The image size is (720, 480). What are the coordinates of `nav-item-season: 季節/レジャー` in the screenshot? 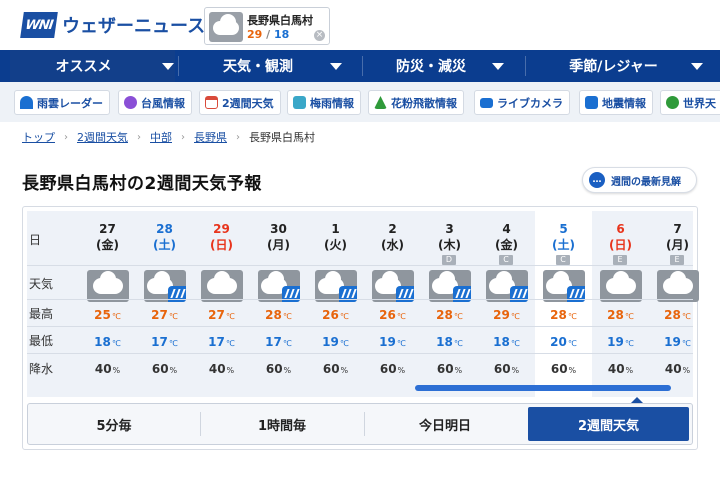 It's located at (623, 66).